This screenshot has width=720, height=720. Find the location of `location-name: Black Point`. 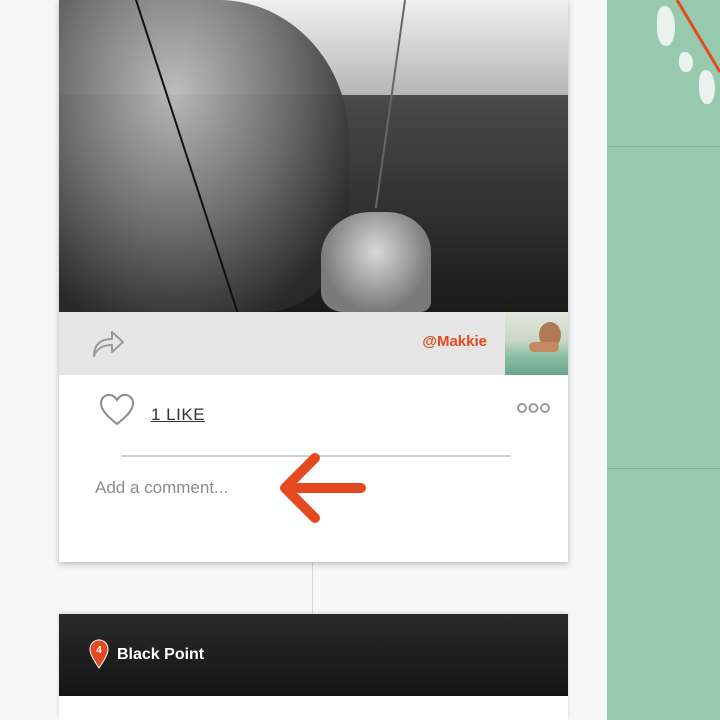

location-name: Black Point is located at coordinates (161, 654).